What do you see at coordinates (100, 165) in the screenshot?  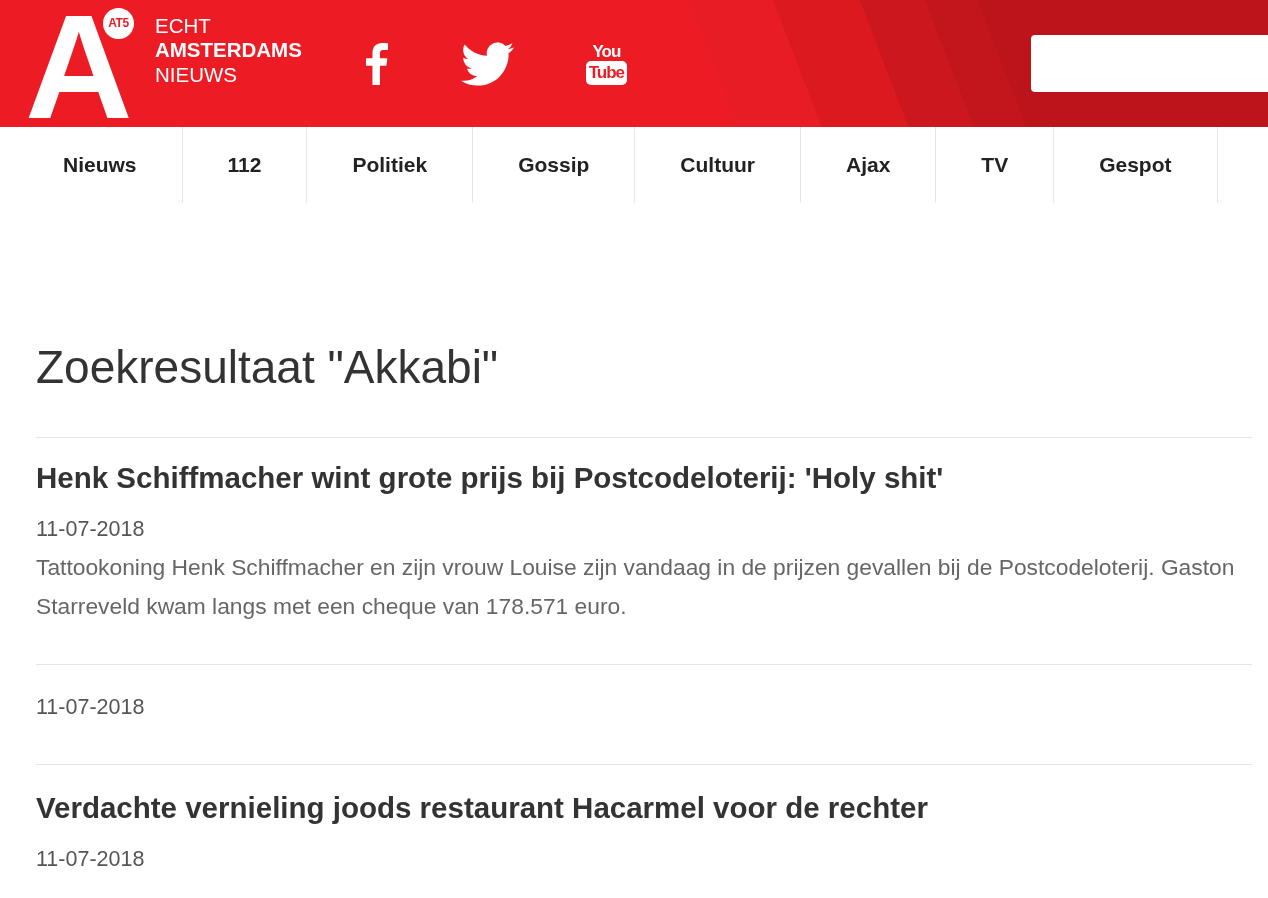 I see `nav-link: Nieuws` at bounding box center [100, 165].